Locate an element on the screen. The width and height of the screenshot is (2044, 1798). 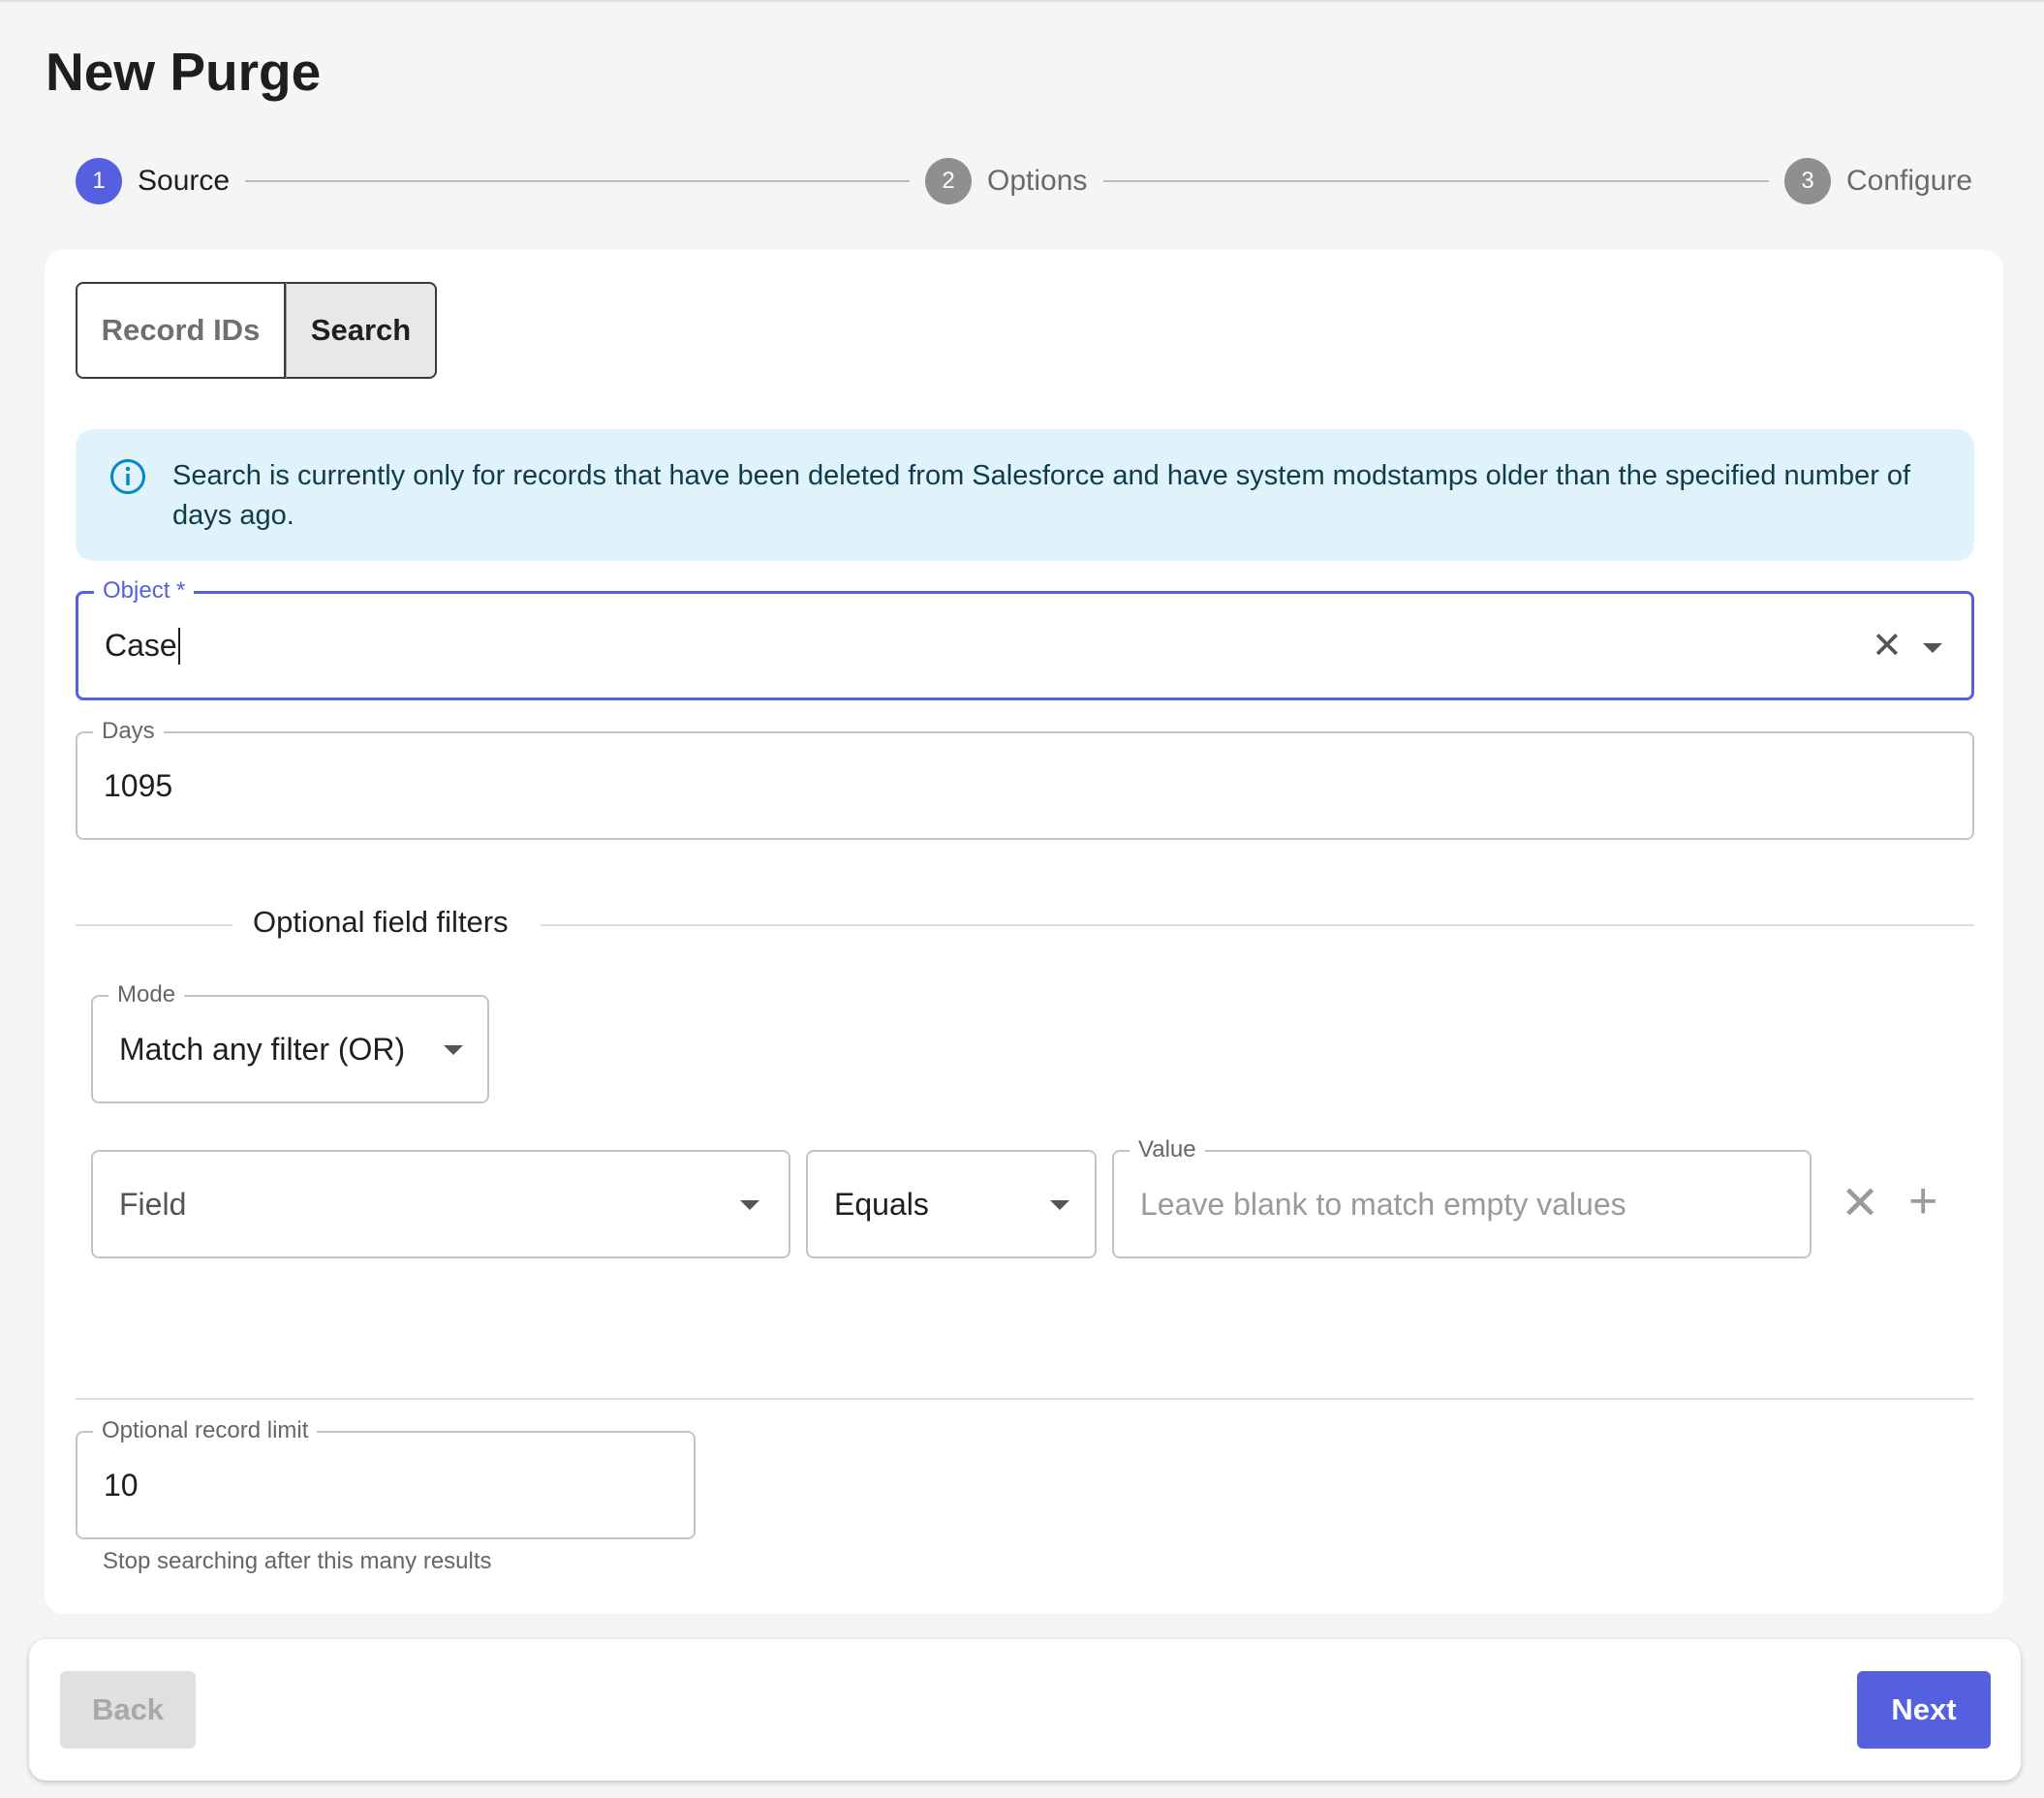
step-options: 2 Options is located at coordinates (1006, 181).